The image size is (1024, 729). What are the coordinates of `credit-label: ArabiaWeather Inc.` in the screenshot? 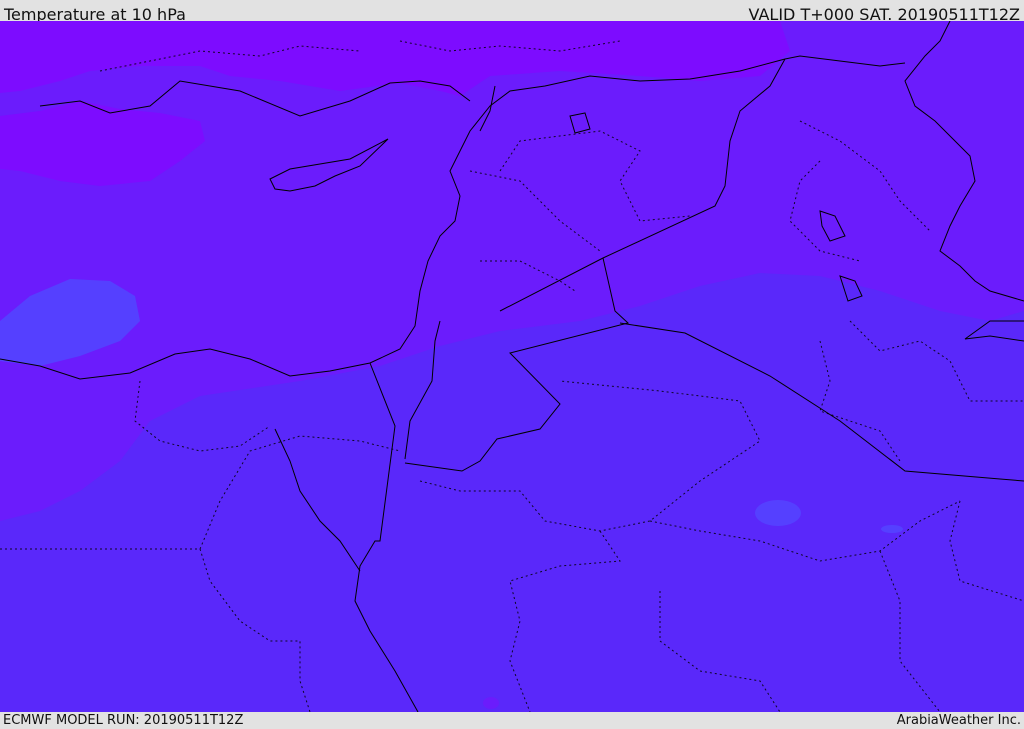 It's located at (958, 720).